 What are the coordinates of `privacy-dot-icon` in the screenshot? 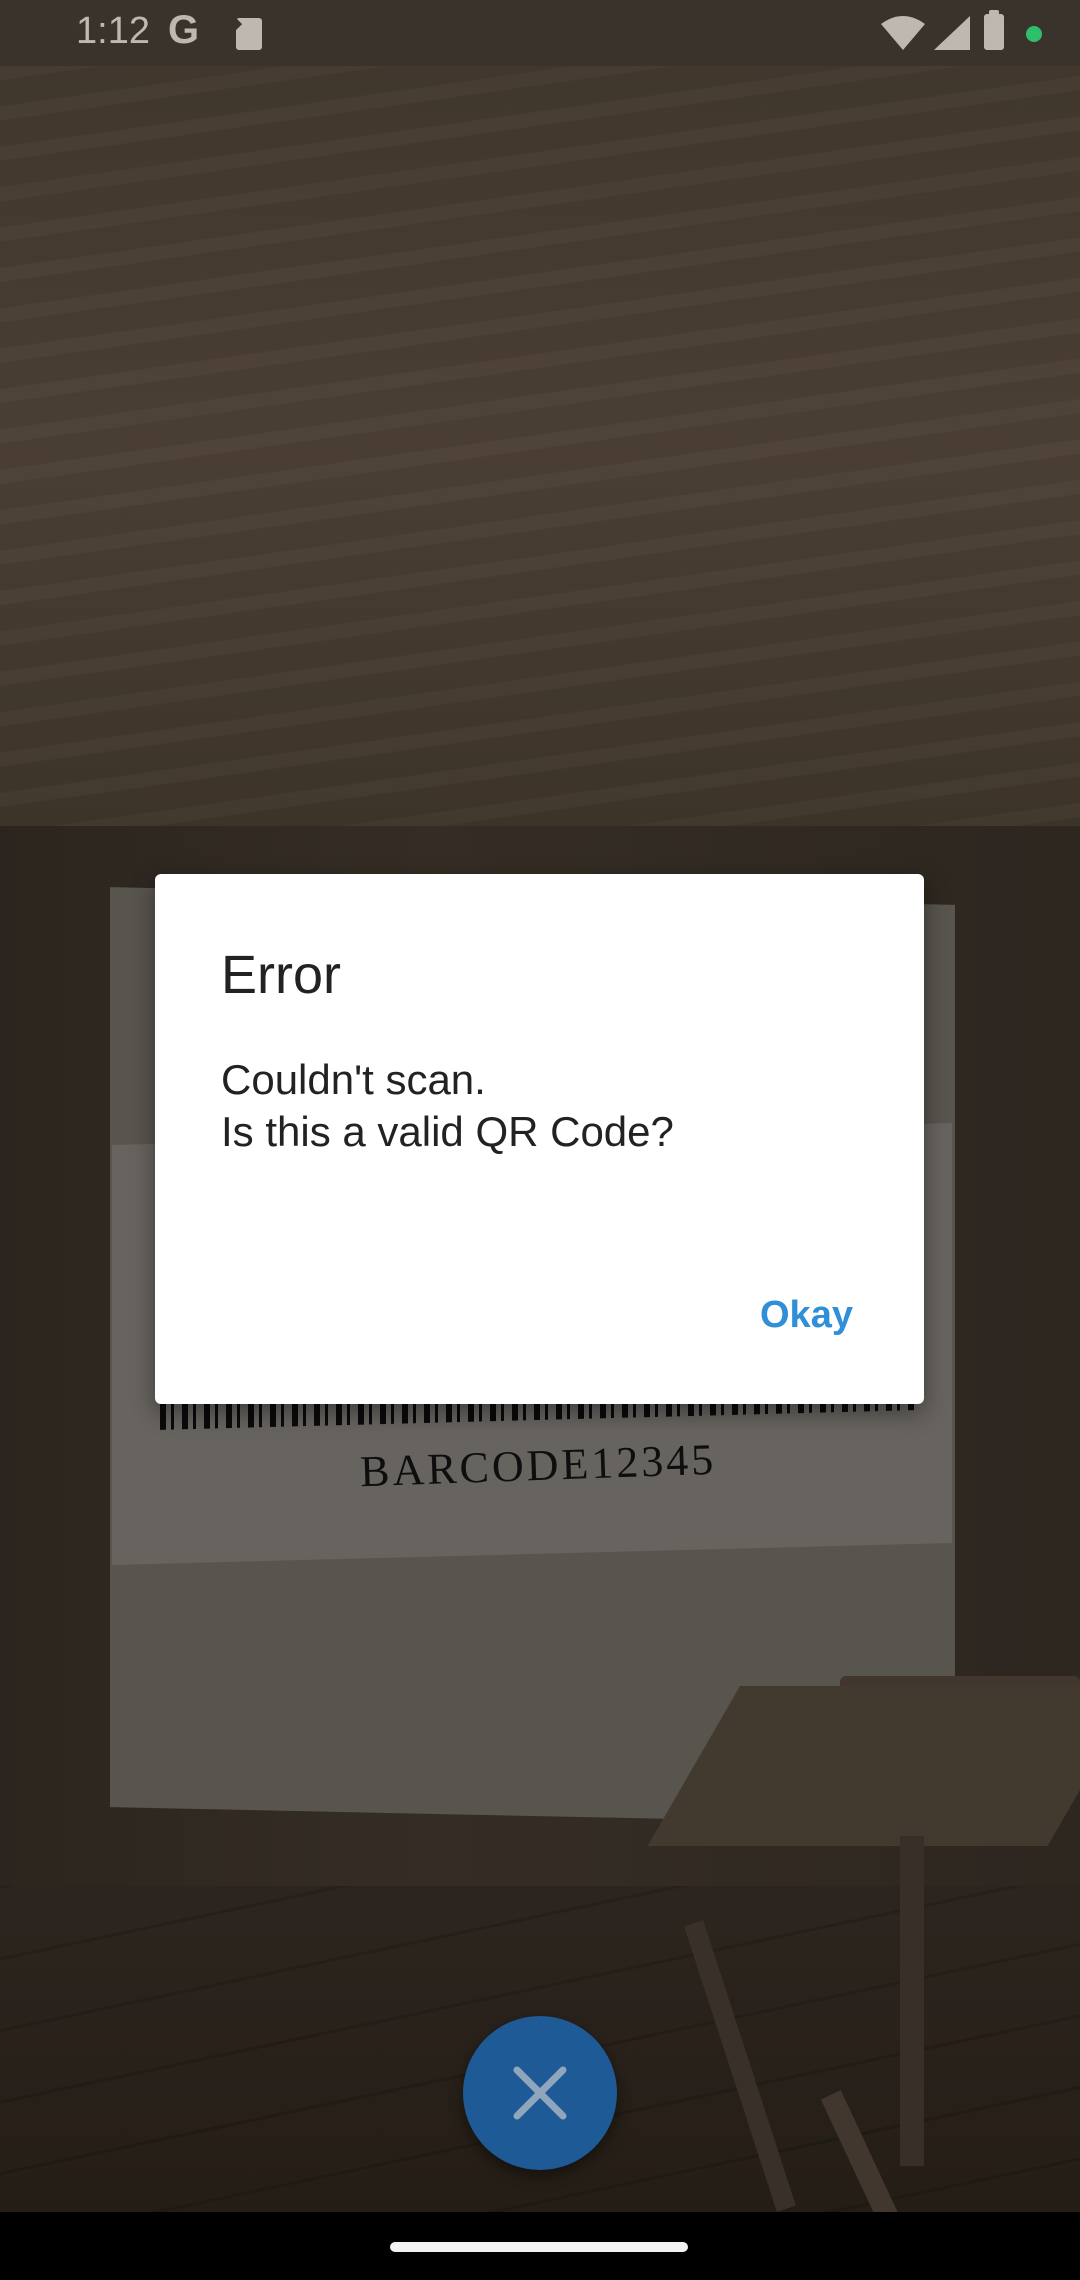 It's located at (1034, 34).